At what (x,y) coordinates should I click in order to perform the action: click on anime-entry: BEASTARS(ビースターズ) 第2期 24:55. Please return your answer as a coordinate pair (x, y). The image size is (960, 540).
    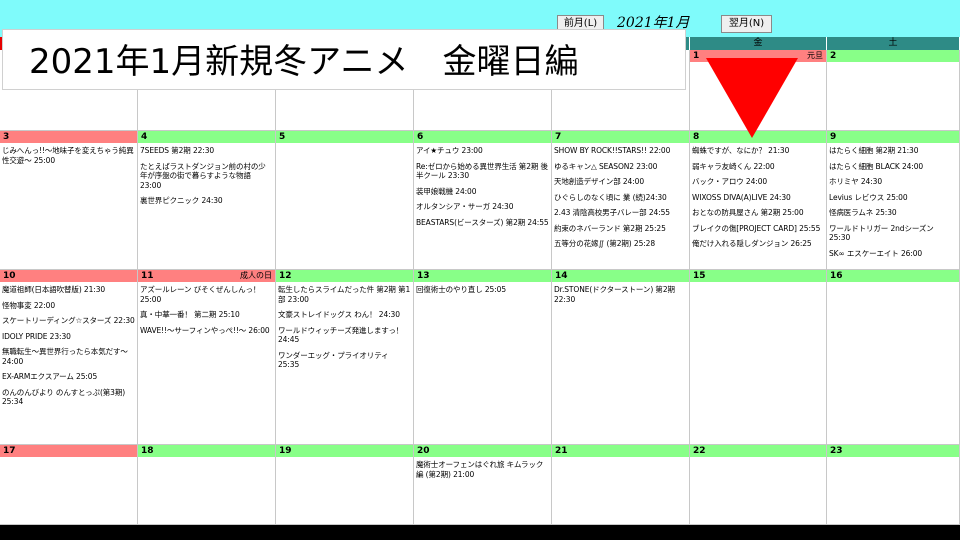
    Looking at the image, I should click on (482, 223).